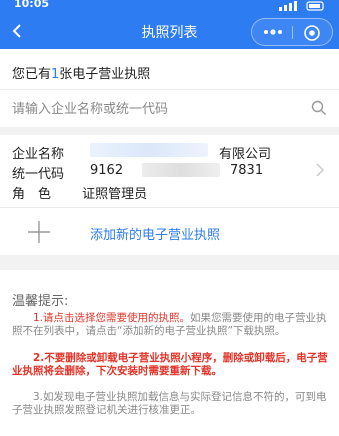  What do you see at coordinates (169, 7) in the screenshot?
I see `status-bar: 10:05` at bounding box center [169, 7].